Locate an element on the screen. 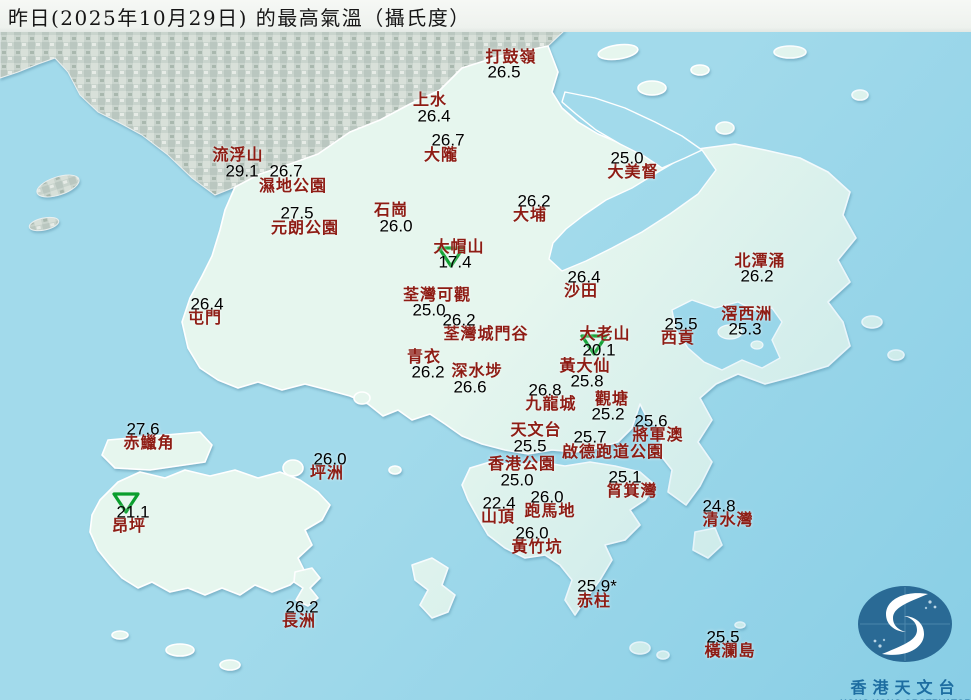  station-value: 29.1 is located at coordinates (242, 171).